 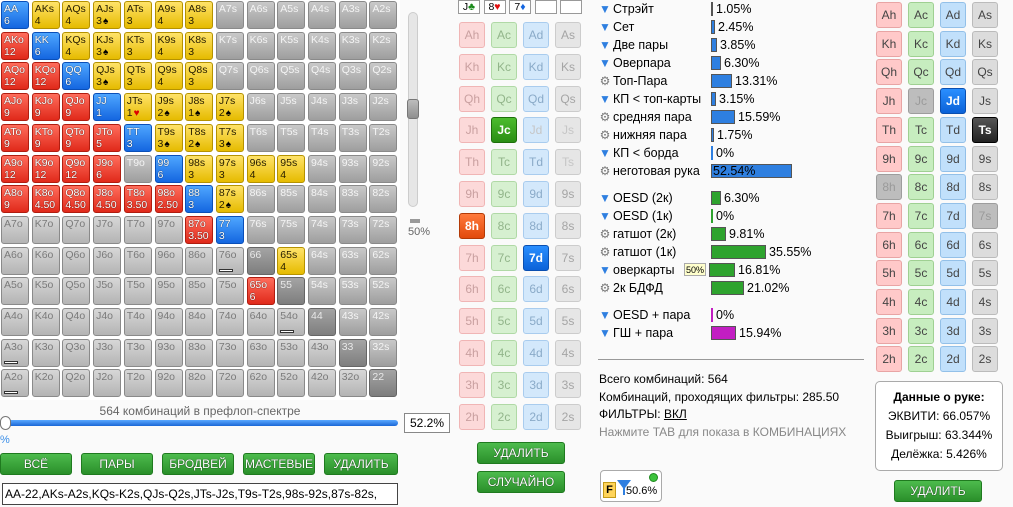 I want to click on board-card-button: Qc, so click(x=504, y=98).